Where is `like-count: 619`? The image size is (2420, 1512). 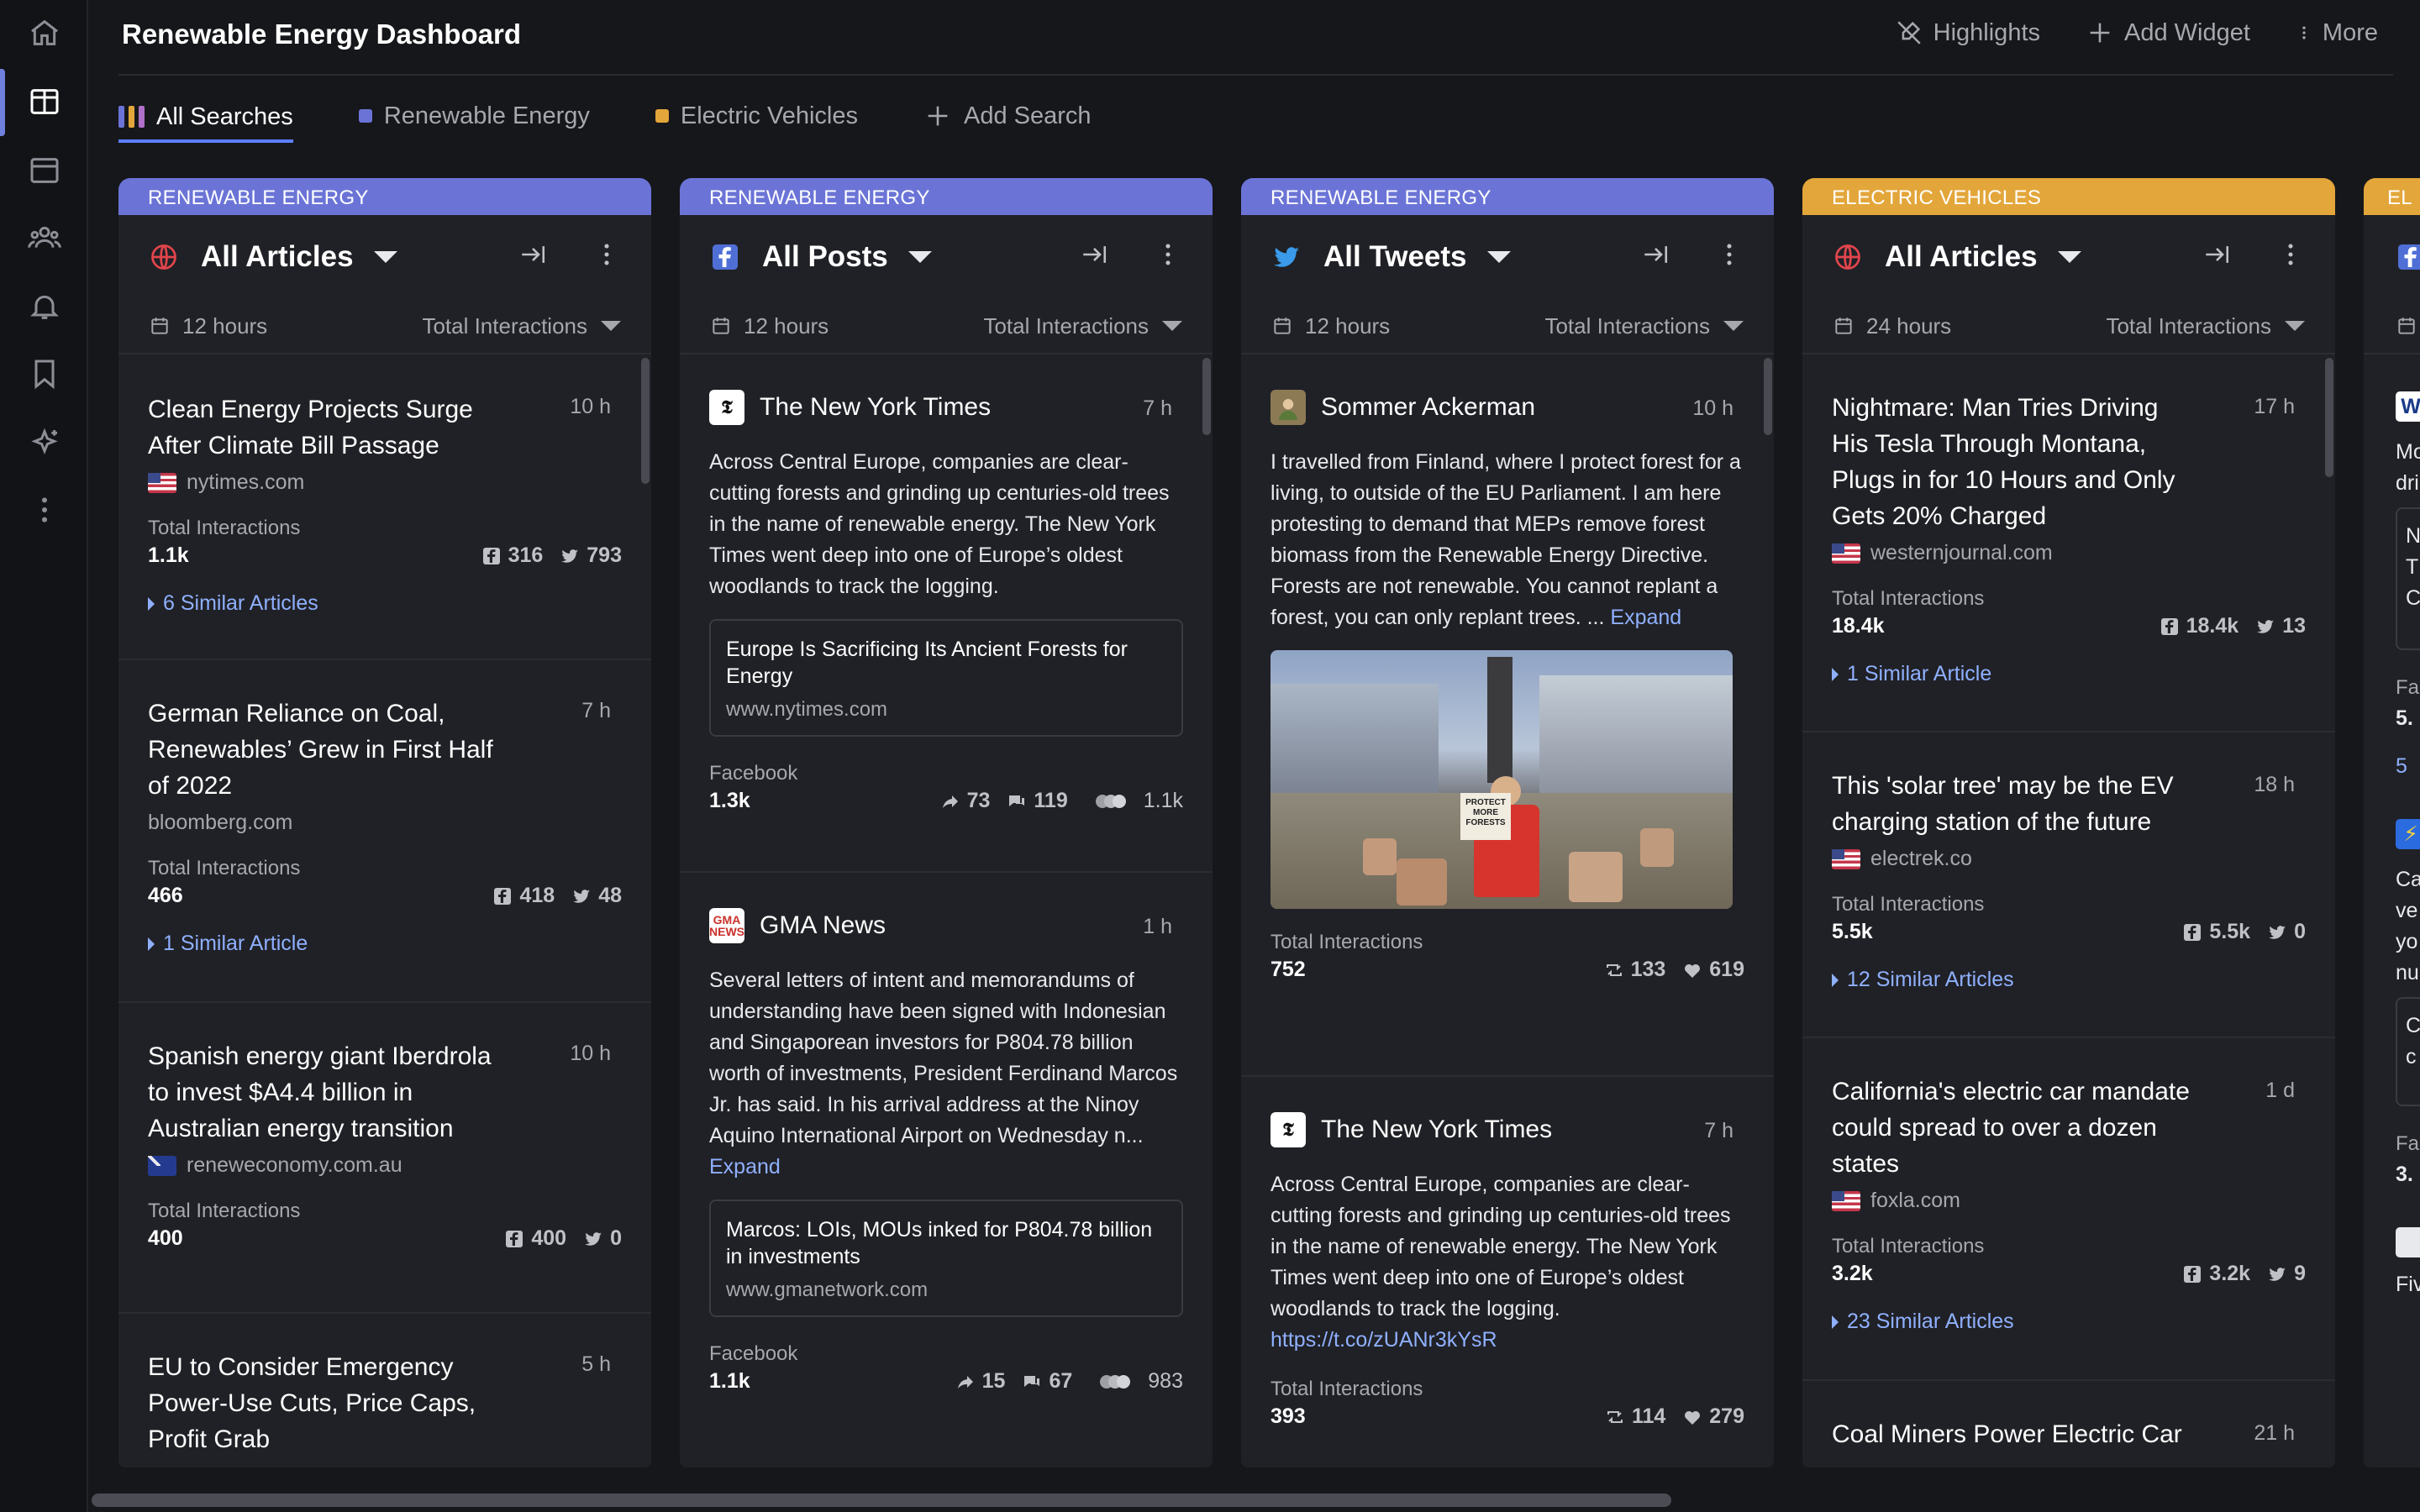 like-count: 619 is located at coordinates (1727, 969).